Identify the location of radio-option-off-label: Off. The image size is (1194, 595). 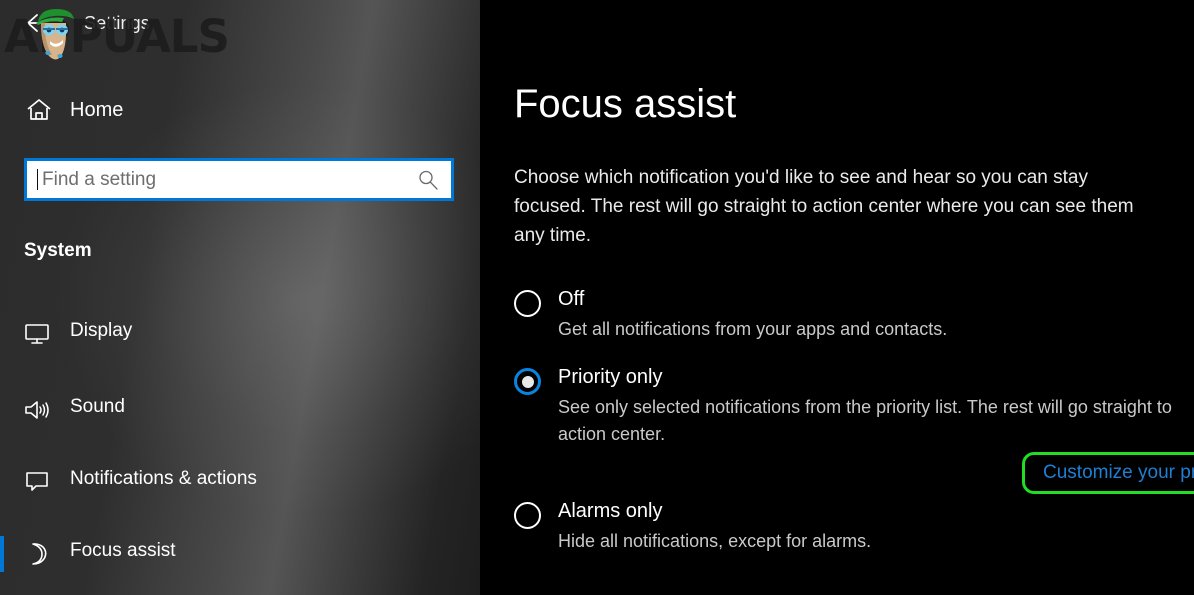
(571, 299).